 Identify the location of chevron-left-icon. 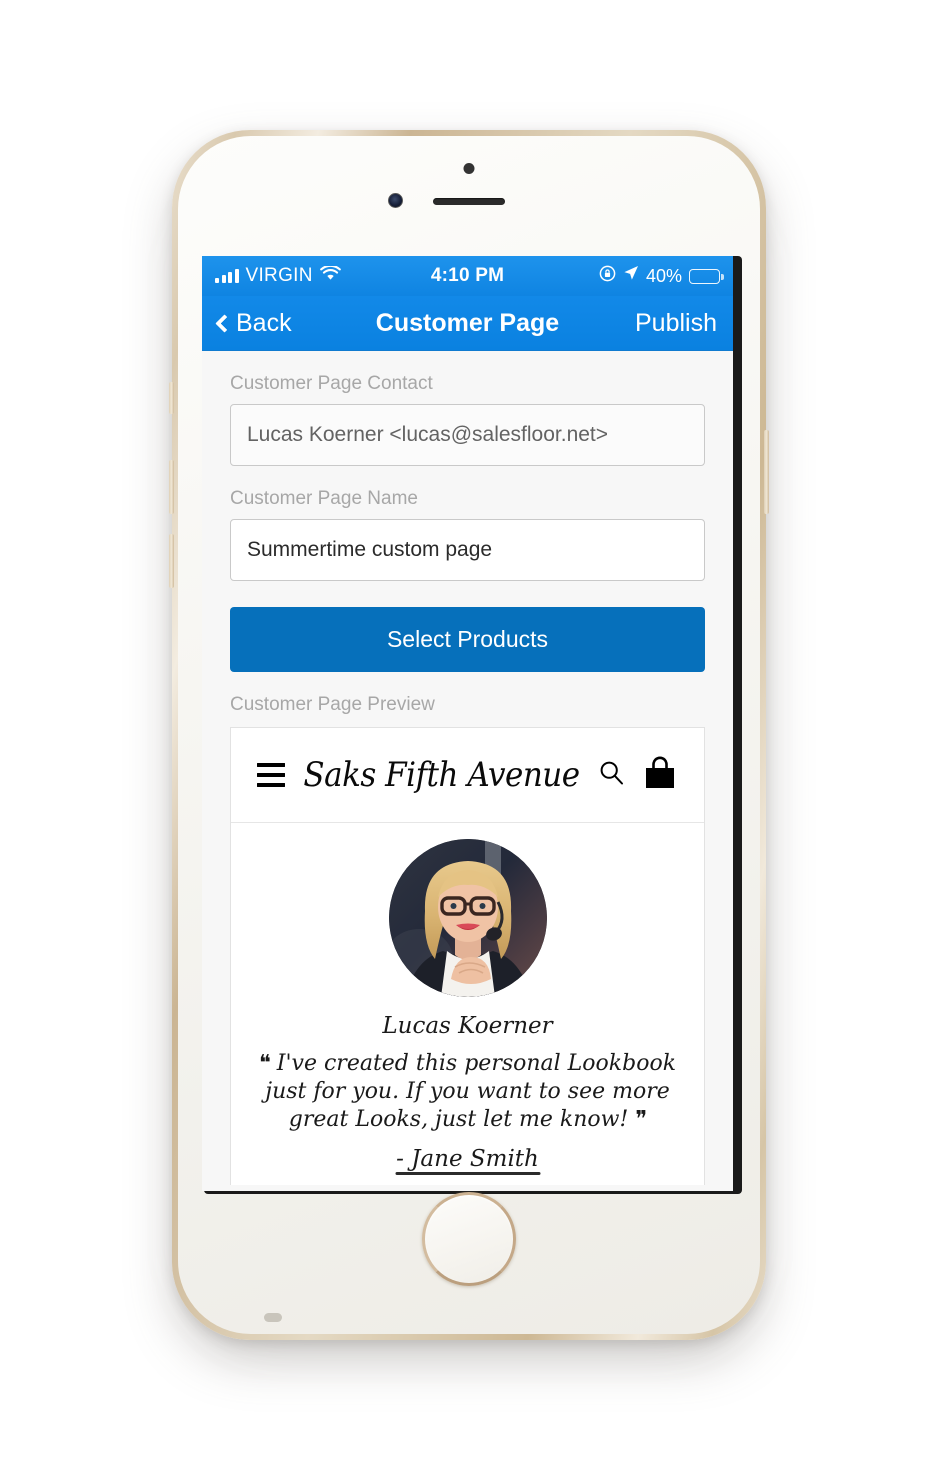
(224, 323).